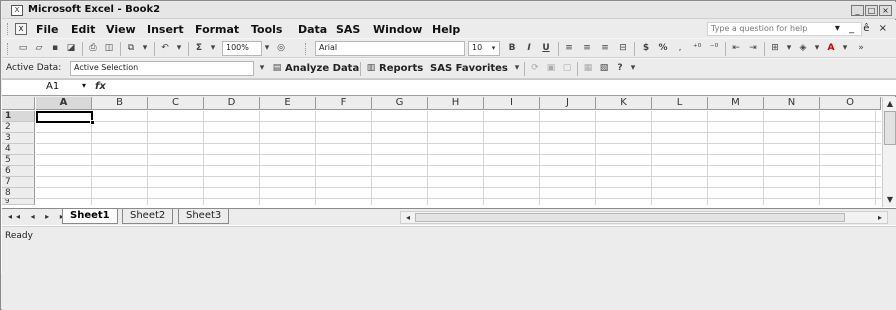 Image resolution: width=896 pixels, height=310 pixels. Describe the element at coordinates (546, 48) in the screenshot. I see `underline-button: U` at that location.